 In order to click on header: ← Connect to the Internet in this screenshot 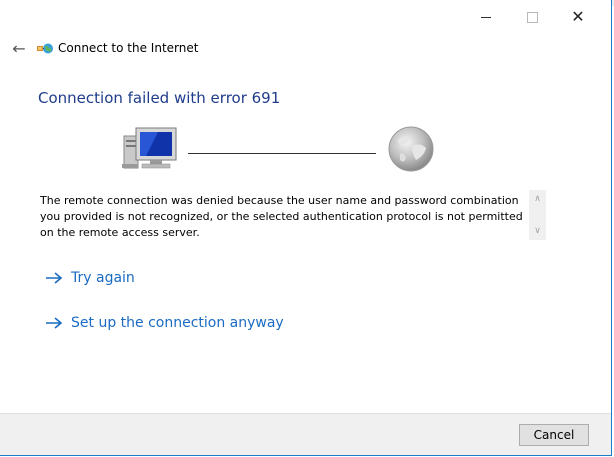, I will do `click(103, 48)`.